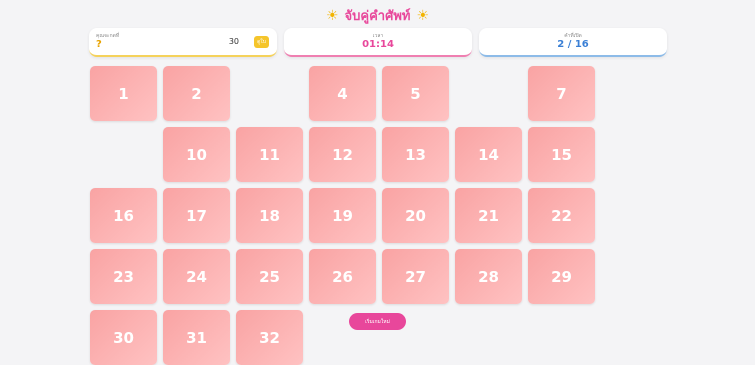 The width and height of the screenshot is (755, 365). What do you see at coordinates (342, 154) in the screenshot?
I see `card-tile: 12` at bounding box center [342, 154].